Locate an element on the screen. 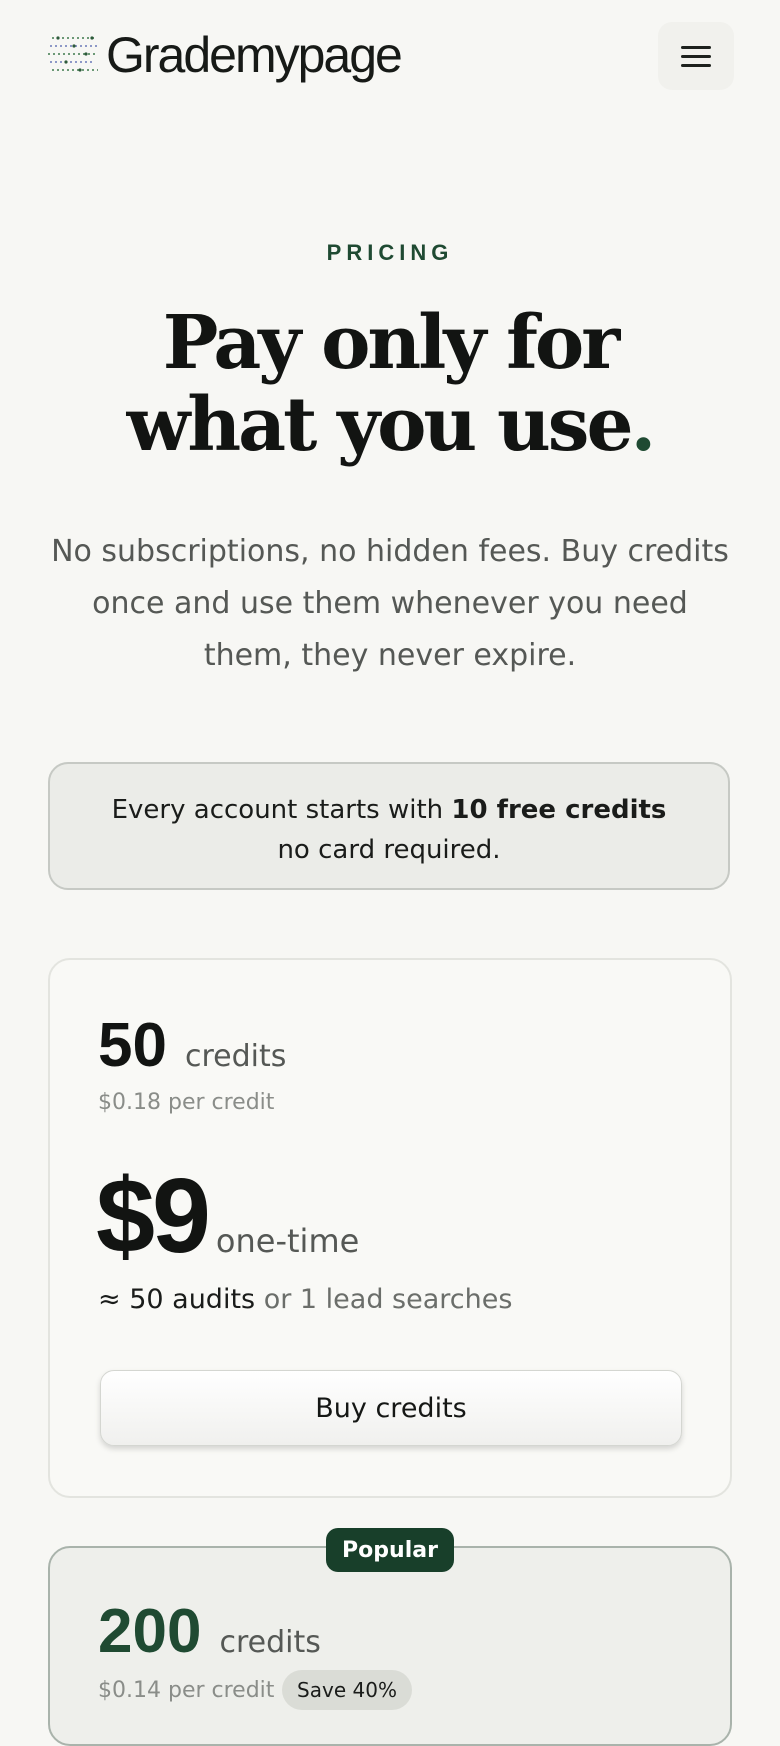 This screenshot has width=780, height=1746. price-note: one-time is located at coordinates (287, 1241).